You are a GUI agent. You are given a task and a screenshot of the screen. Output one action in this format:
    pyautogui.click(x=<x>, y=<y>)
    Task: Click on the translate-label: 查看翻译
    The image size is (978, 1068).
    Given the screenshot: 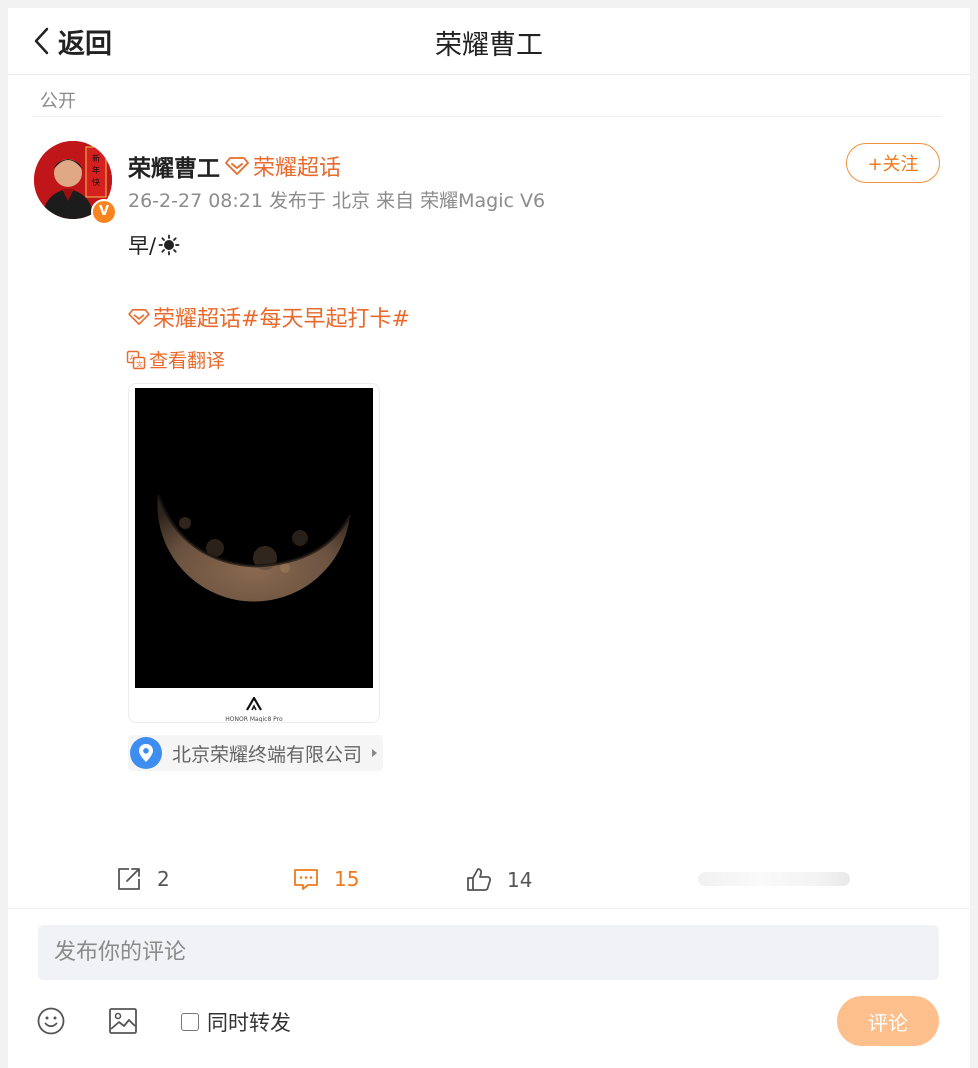 What is the action you would take?
    pyautogui.click(x=187, y=361)
    